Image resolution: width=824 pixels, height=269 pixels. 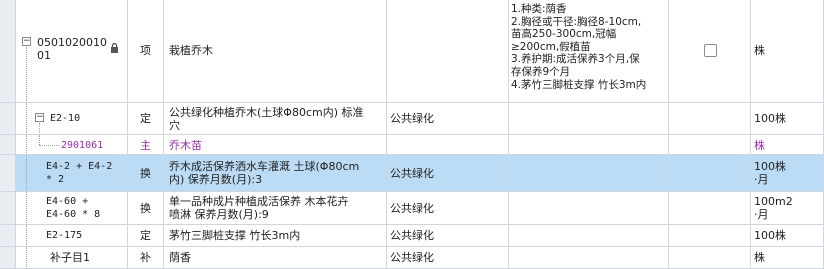 I want to click on table-row: 2901061 主 乔木苗 株, so click(x=412, y=145).